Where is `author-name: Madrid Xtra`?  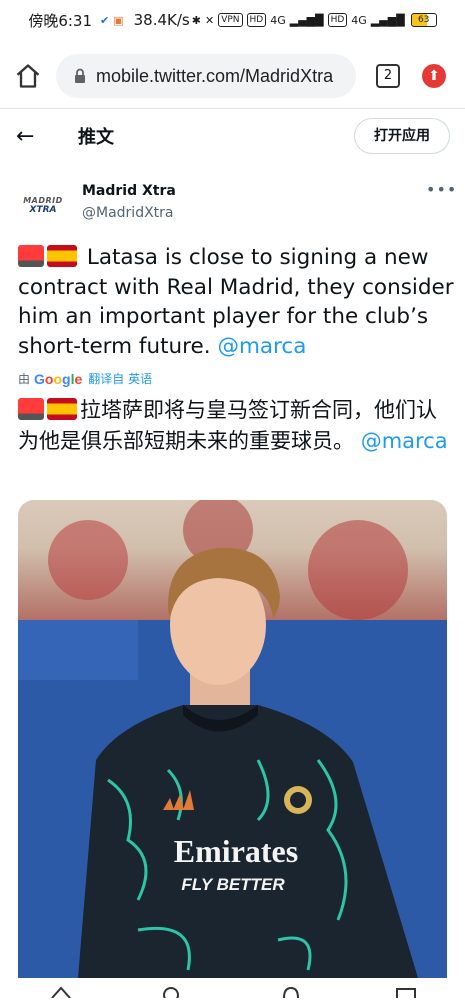 author-name: Madrid Xtra is located at coordinates (129, 191).